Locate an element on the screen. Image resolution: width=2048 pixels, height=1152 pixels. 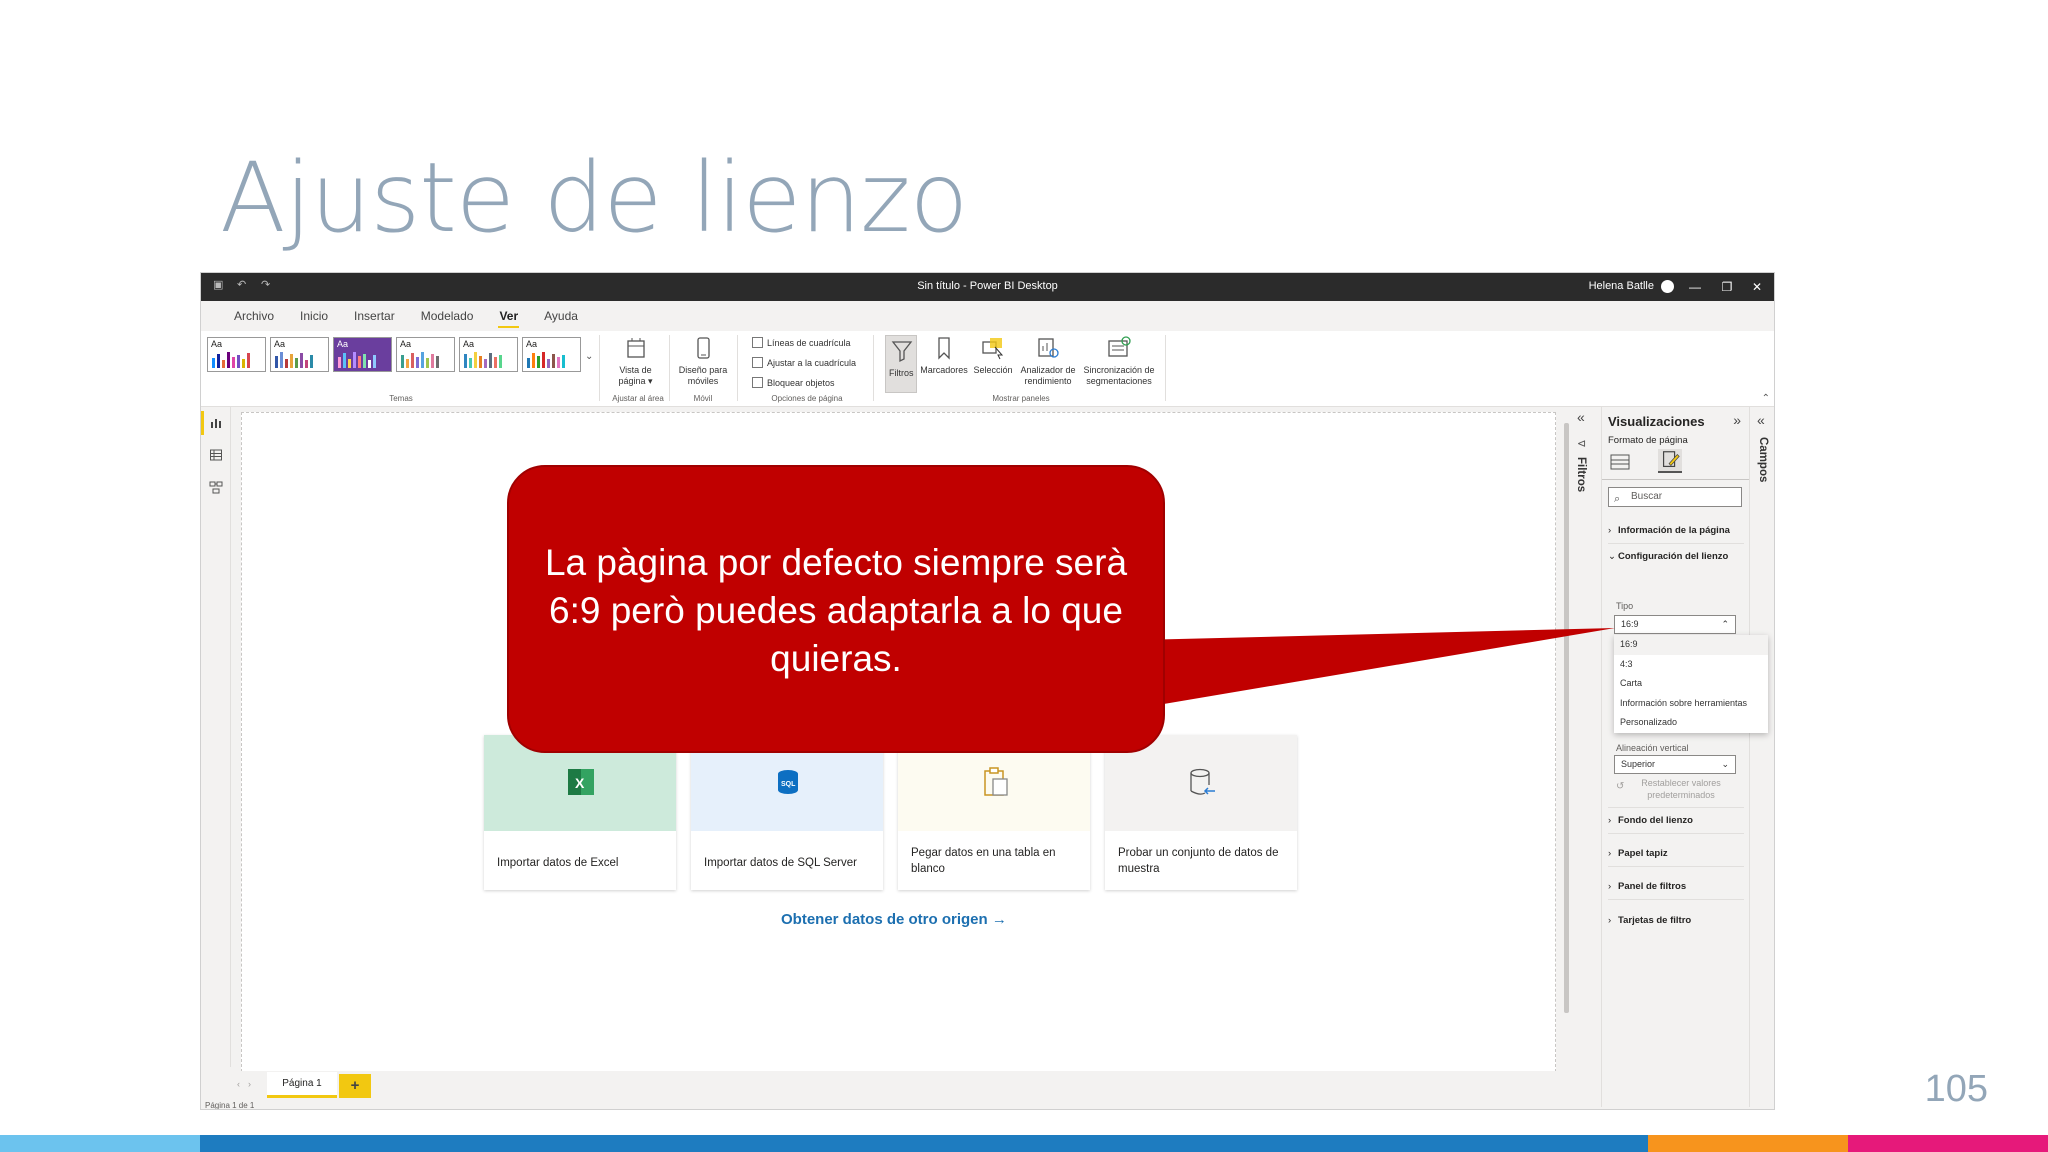
selection-pane-button: Selección is located at coordinates (993, 355).